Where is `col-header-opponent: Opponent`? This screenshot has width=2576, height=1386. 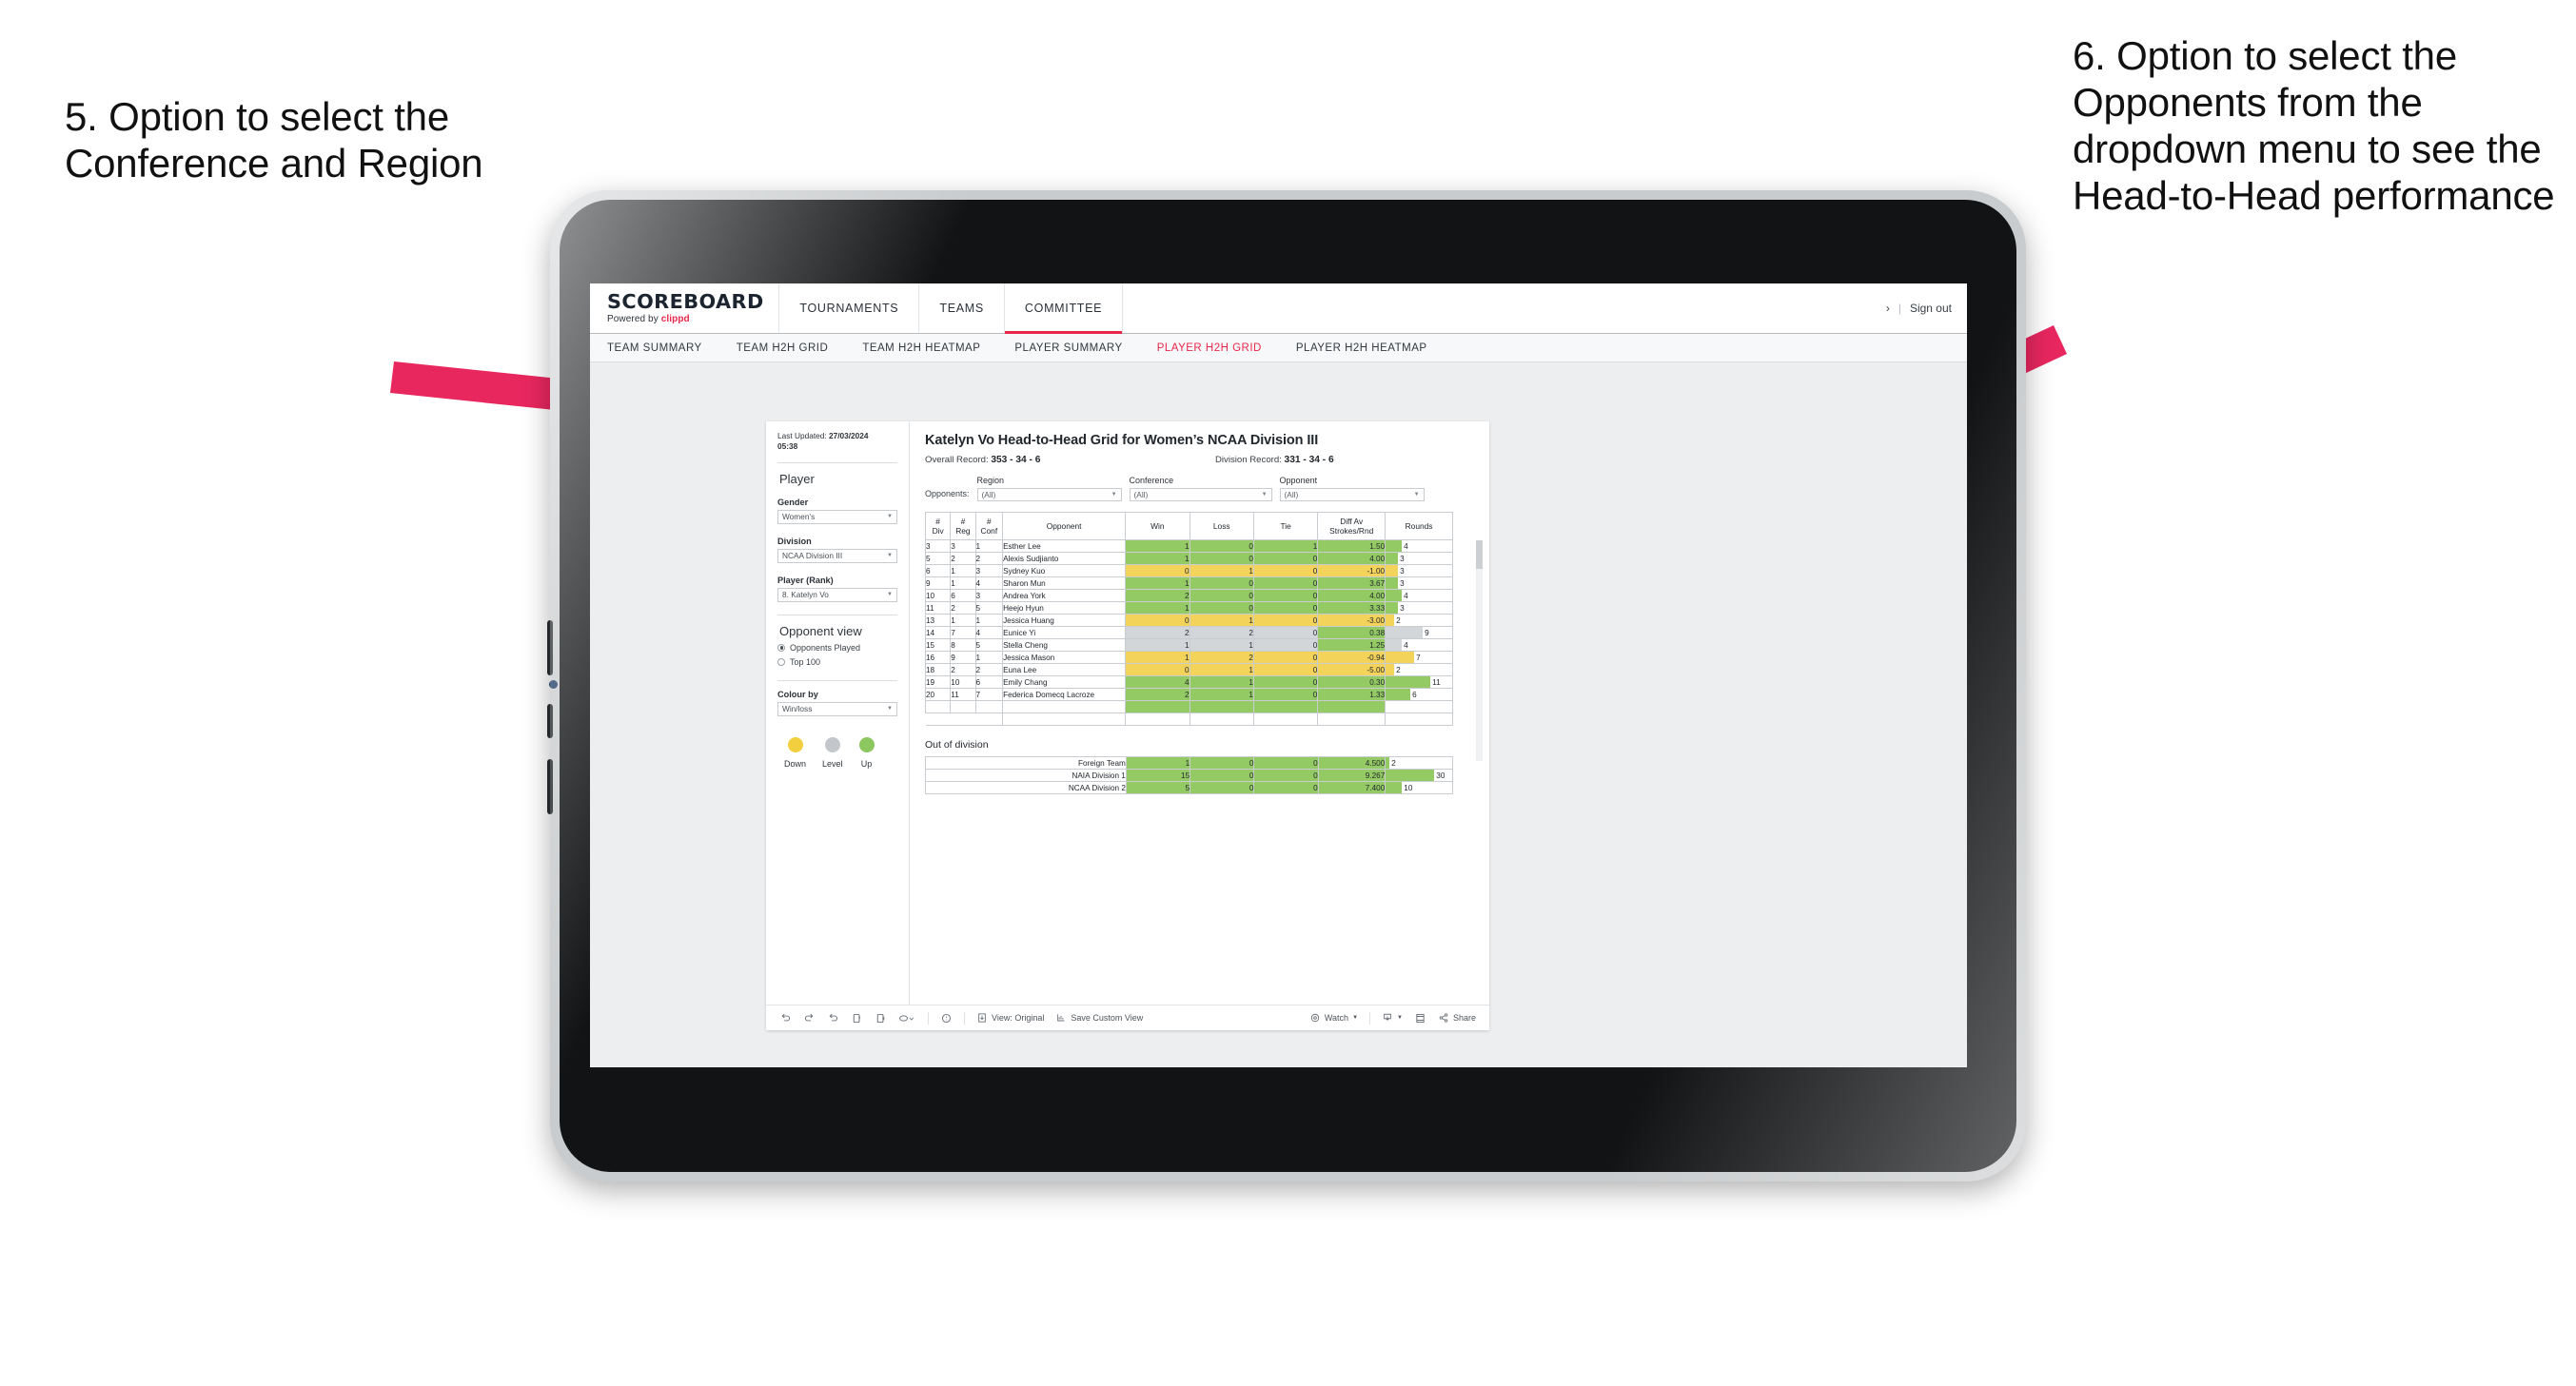
col-header-opponent: Opponent is located at coordinates (1064, 526).